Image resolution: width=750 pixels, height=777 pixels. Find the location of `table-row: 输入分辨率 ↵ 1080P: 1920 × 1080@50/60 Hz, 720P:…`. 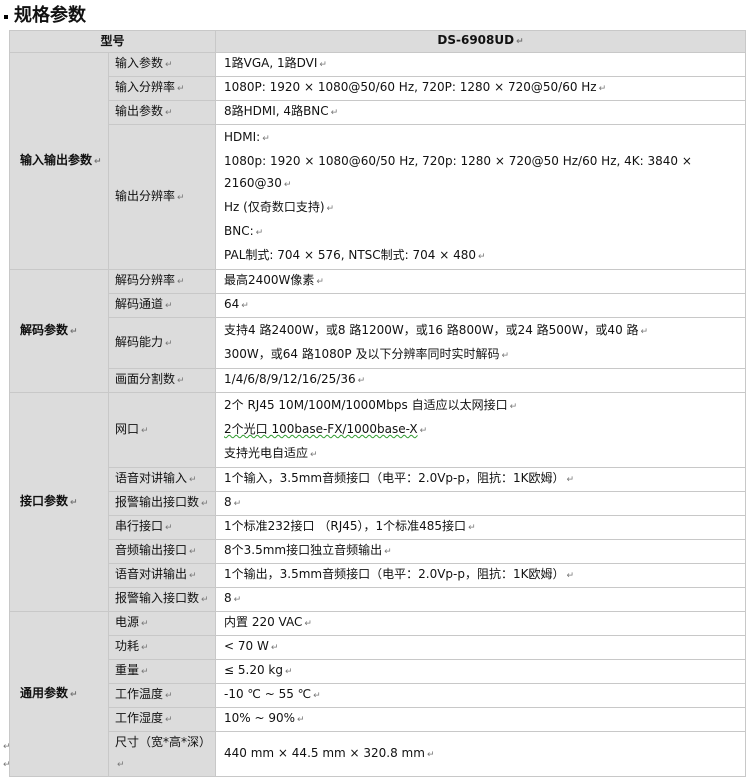

table-row: 输入分辨率 ↵ 1080P: 1920 × 1080@50/60 Hz, 720P:… is located at coordinates (378, 88).